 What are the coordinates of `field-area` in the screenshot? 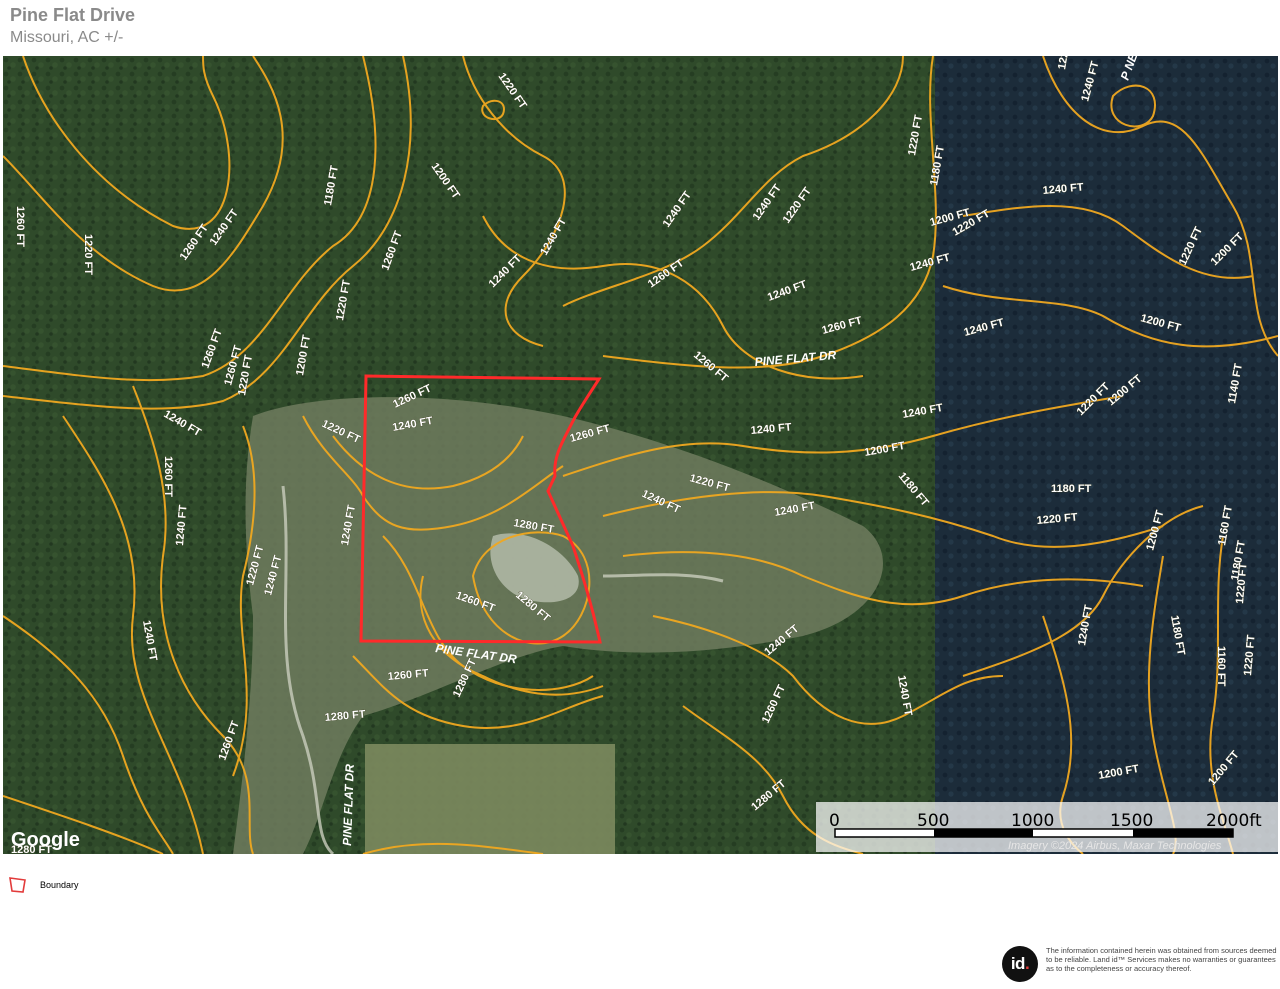 It's located at (490, 799).